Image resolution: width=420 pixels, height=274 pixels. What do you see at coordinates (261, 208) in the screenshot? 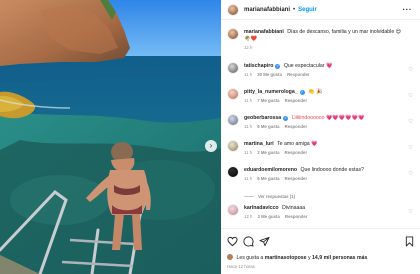
I see `comment-username: karinadavicco` at bounding box center [261, 208].